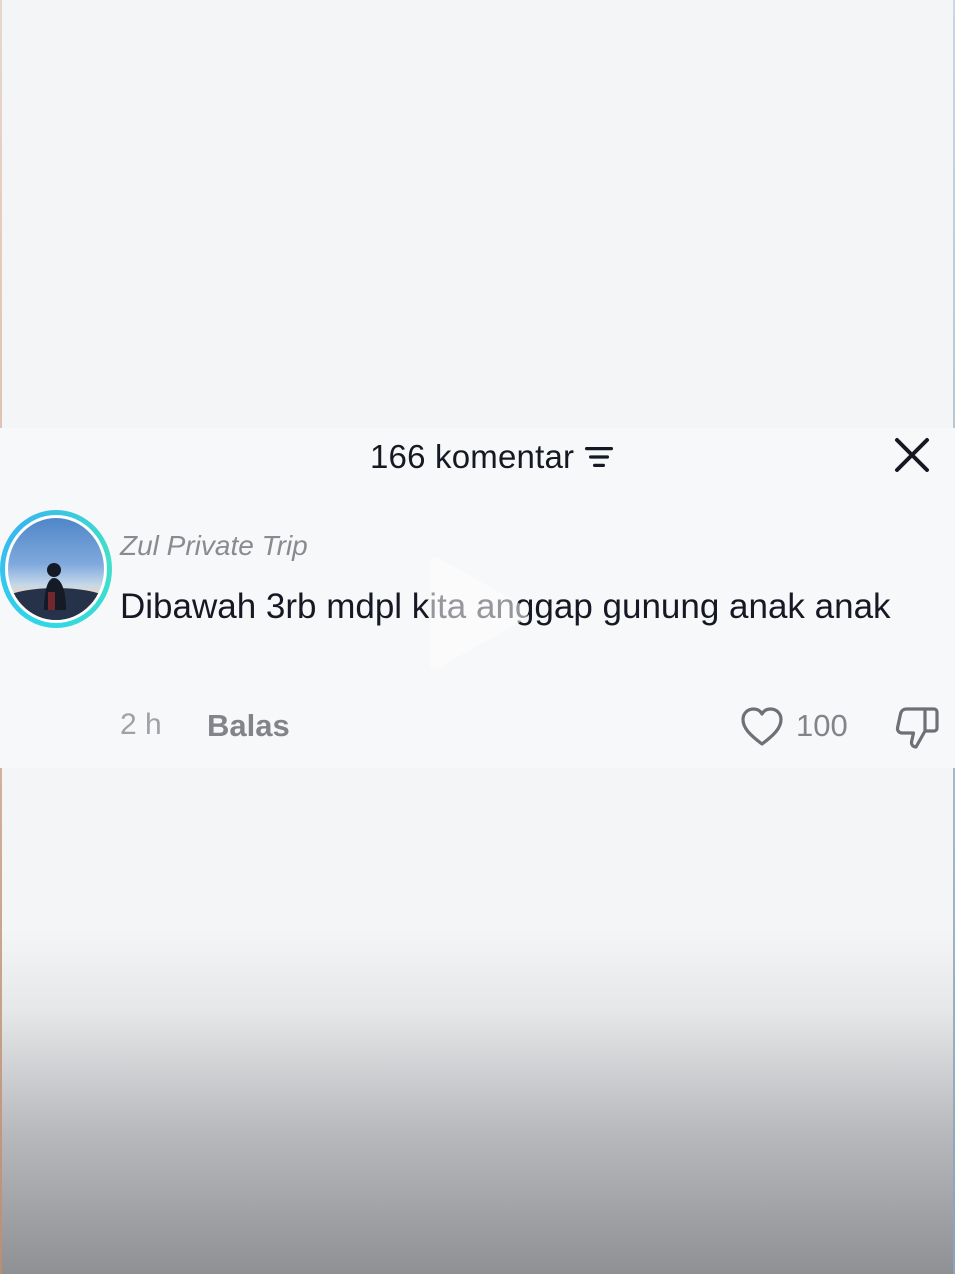 Image resolution: width=955 pixels, height=1274 pixels. I want to click on avatar, so click(56, 569).